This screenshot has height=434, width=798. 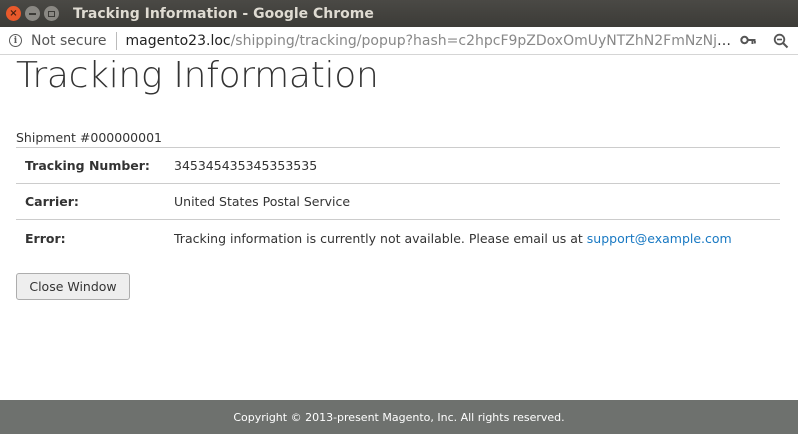 I want to click on close-window-button: Close Window, so click(x=73, y=286).